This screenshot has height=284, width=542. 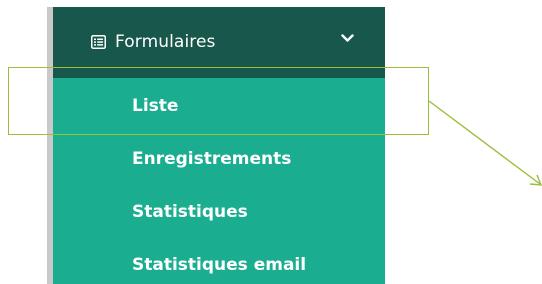 What do you see at coordinates (98, 42) in the screenshot?
I see `list-form-icon` at bounding box center [98, 42].